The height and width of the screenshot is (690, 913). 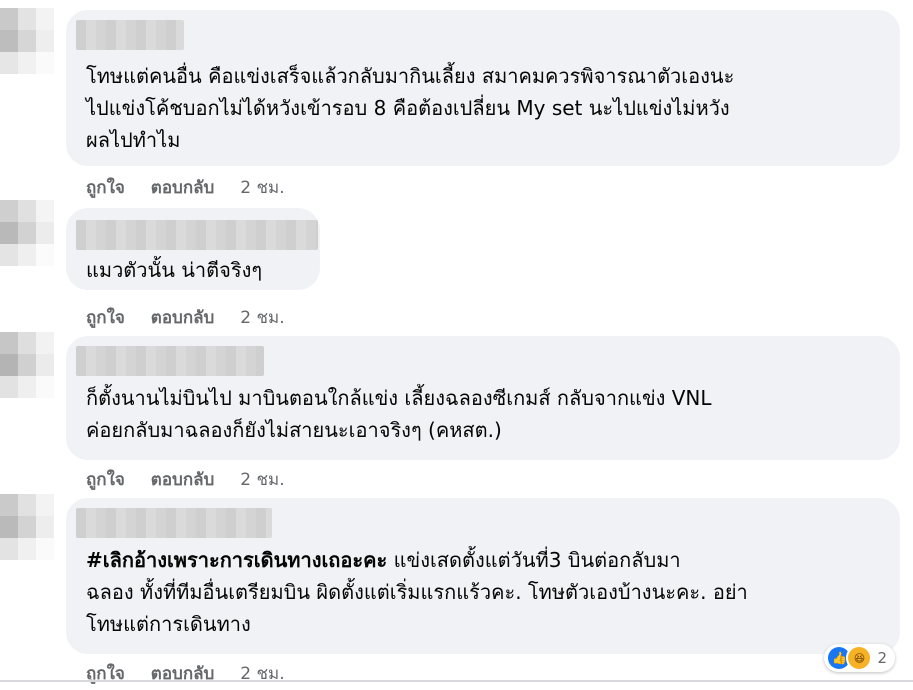 I want to click on divider, so click(x=456, y=681).